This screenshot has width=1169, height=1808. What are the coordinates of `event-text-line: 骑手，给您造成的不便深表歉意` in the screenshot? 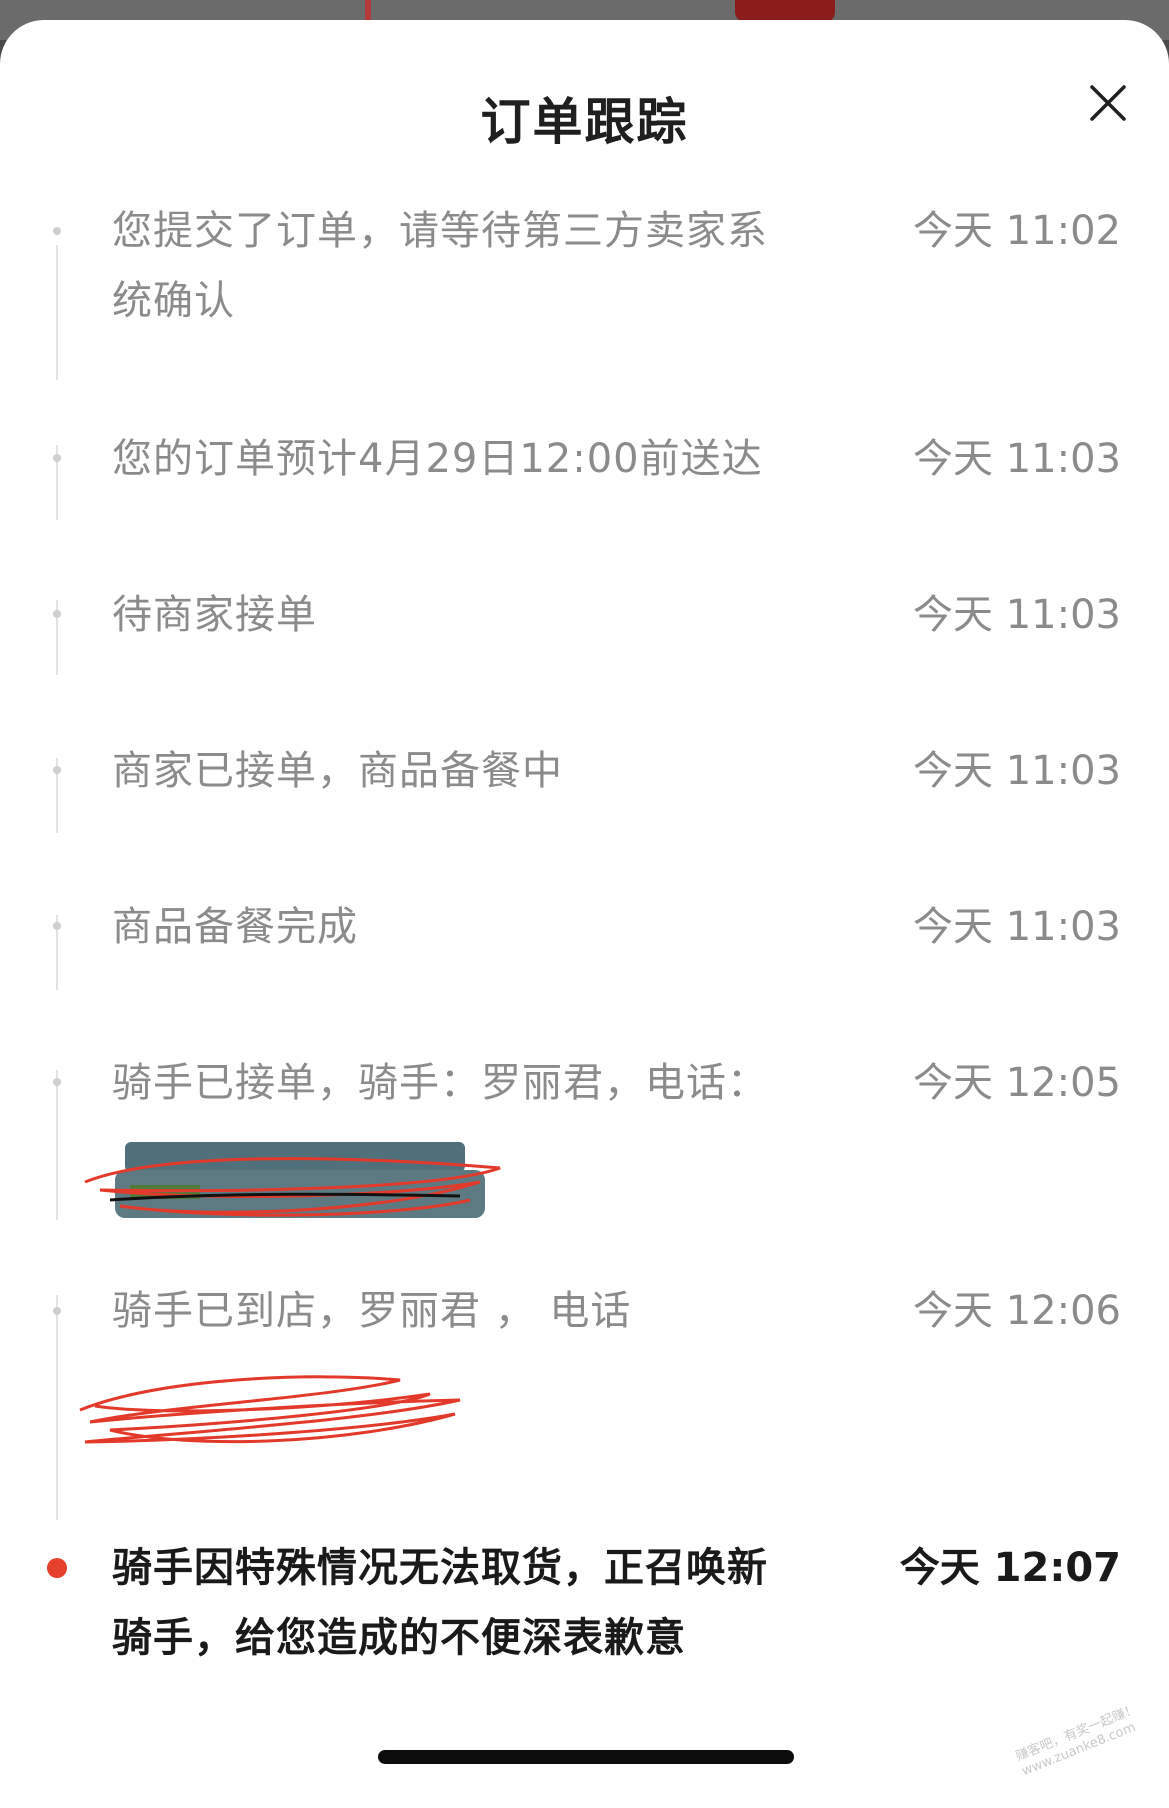 It's located at (399, 1638).